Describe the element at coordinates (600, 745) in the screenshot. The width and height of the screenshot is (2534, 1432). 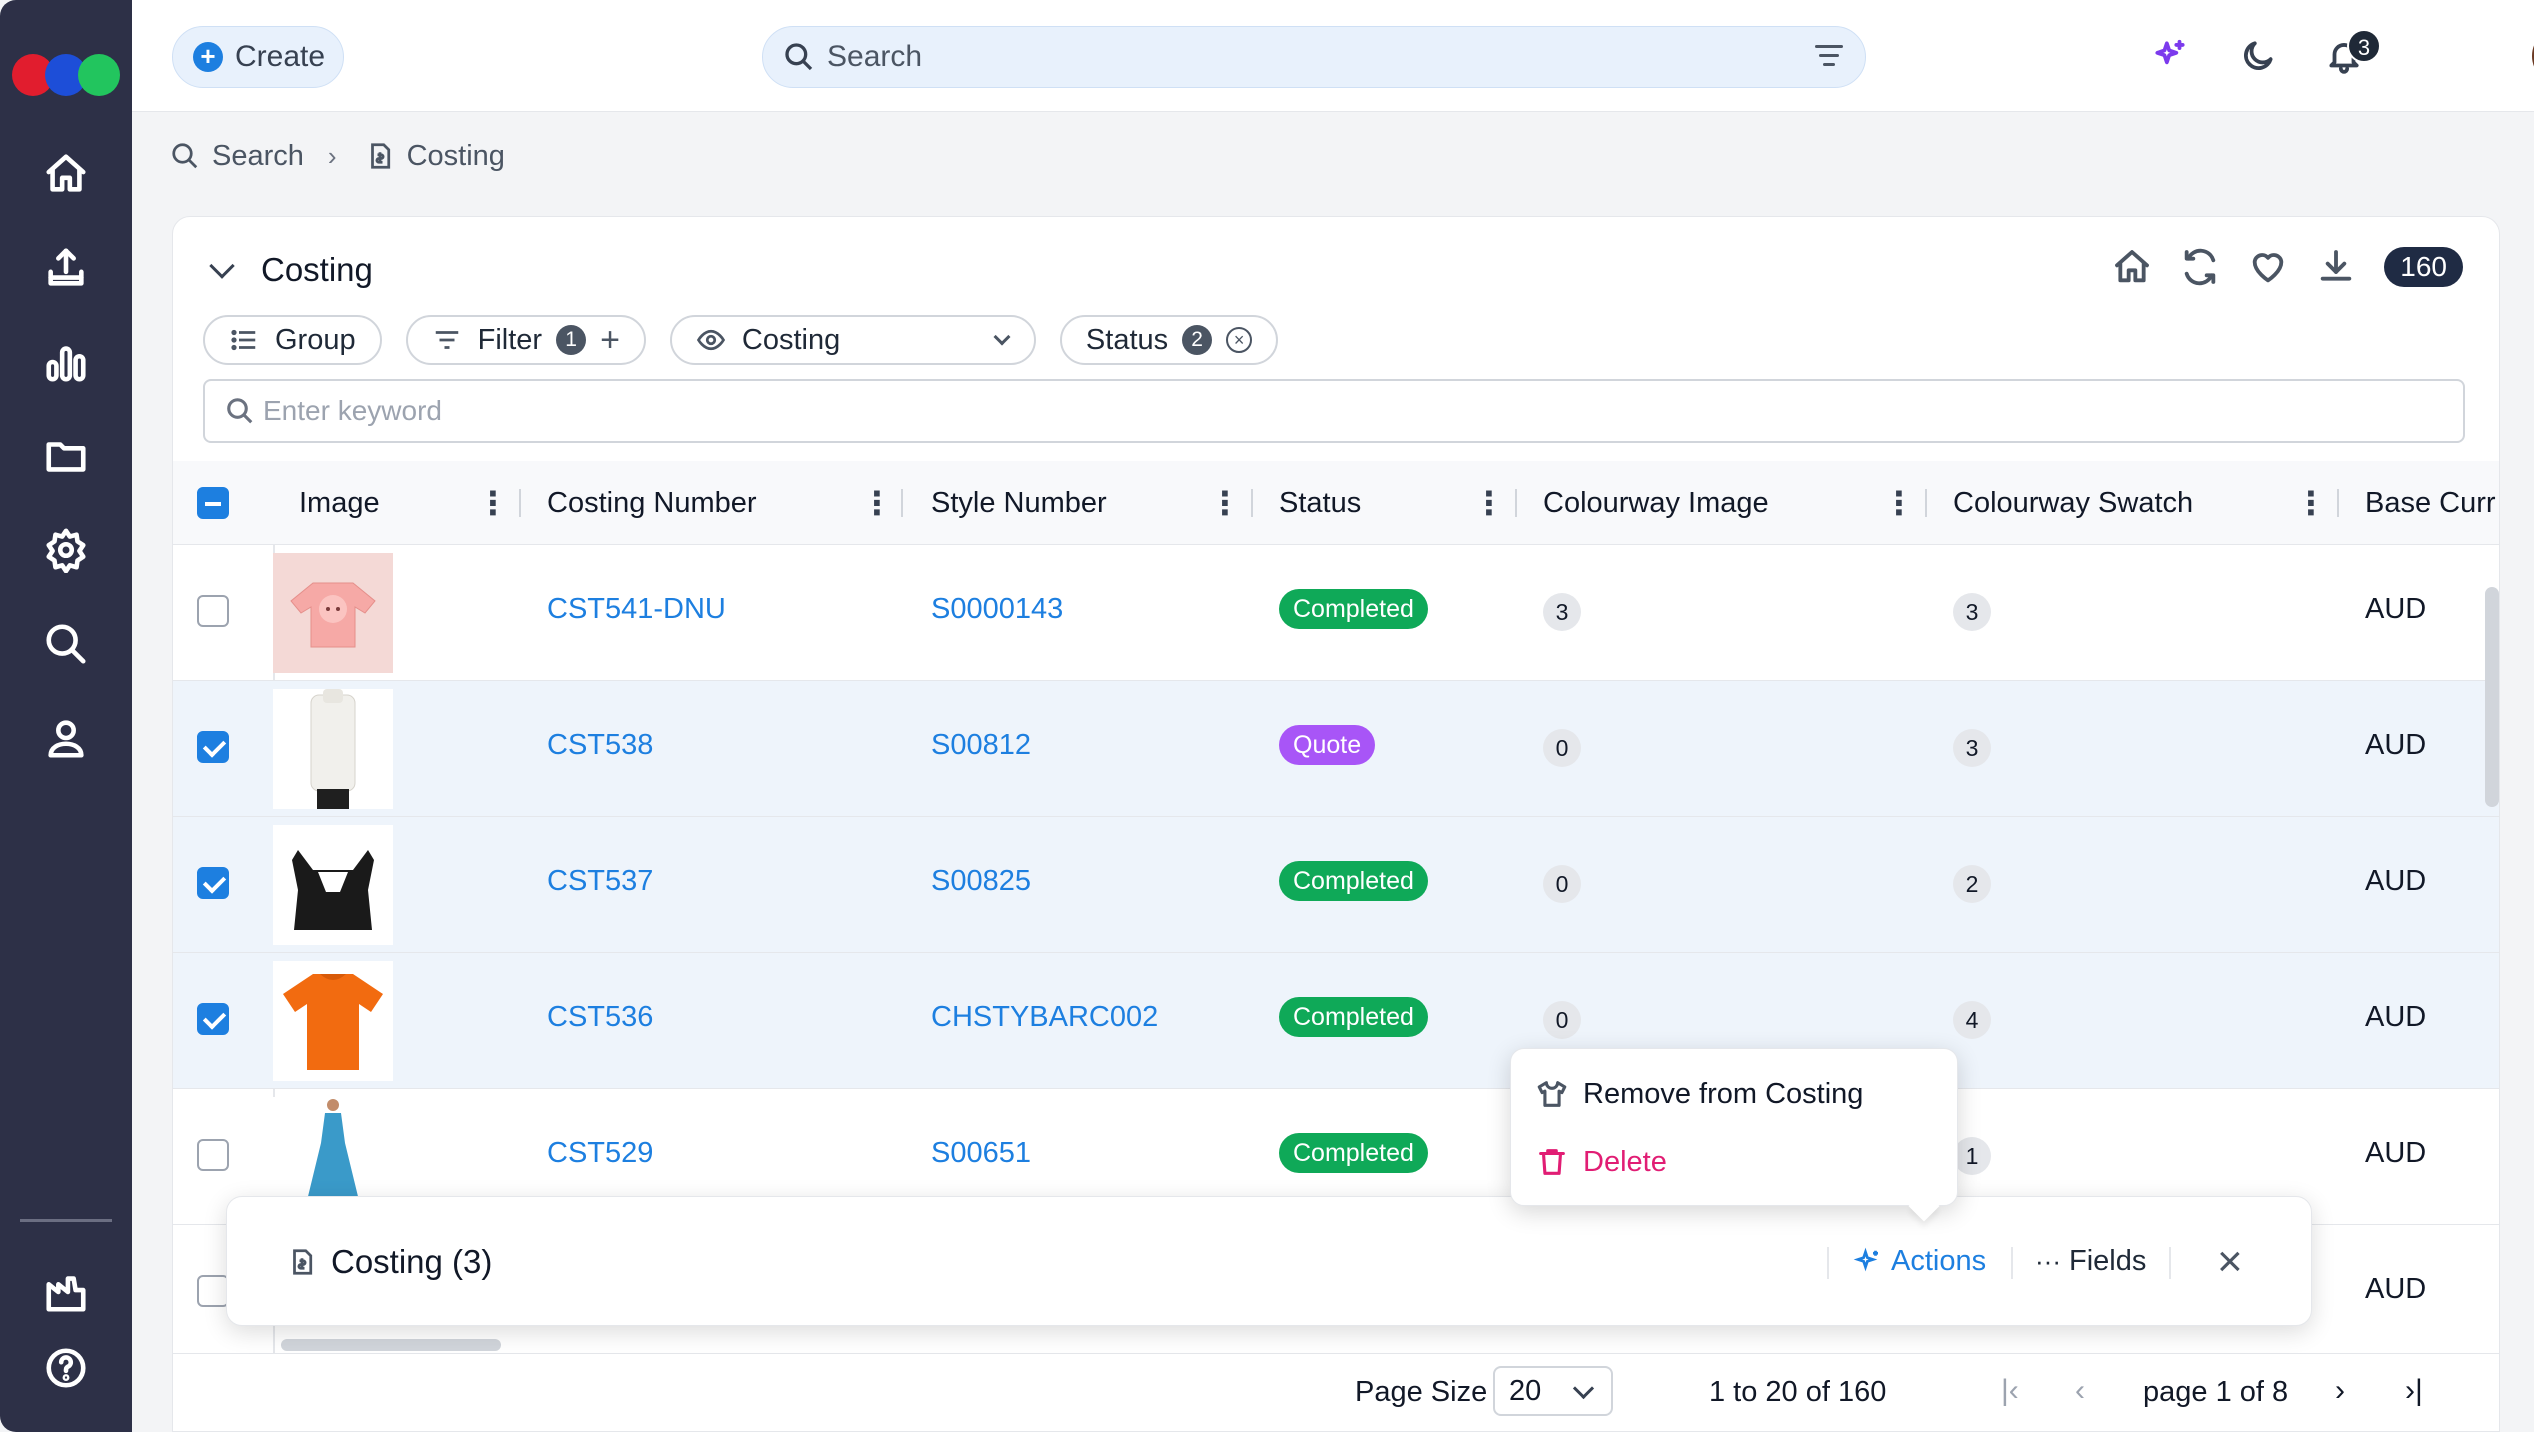
I see `costing-number-link: CST538` at that location.